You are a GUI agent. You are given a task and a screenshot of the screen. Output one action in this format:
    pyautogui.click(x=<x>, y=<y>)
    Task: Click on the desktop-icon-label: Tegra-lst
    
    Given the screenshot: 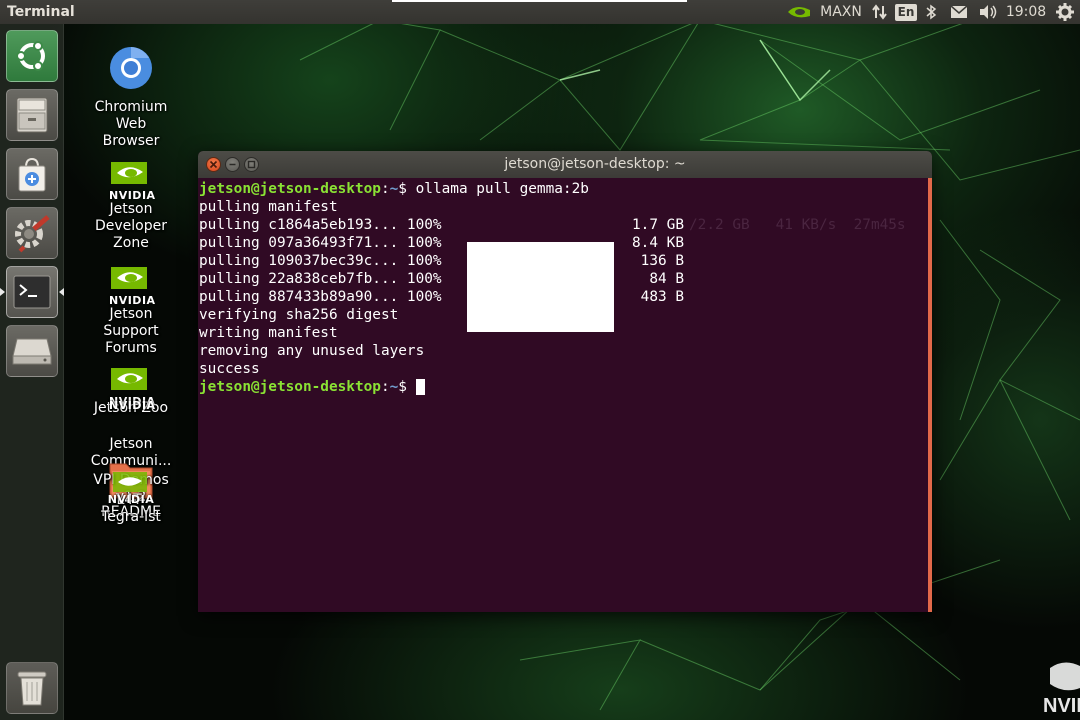 What is the action you would take?
    pyautogui.click(x=131, y=517)
    